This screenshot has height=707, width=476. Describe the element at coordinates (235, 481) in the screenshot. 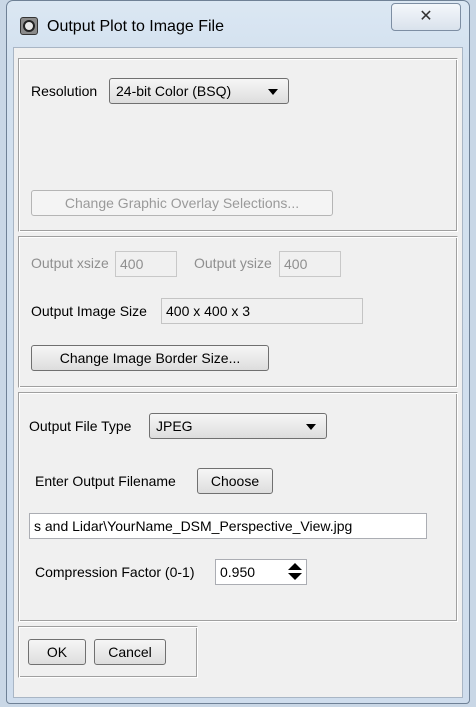

I see `choose-button: Choose` at that location.